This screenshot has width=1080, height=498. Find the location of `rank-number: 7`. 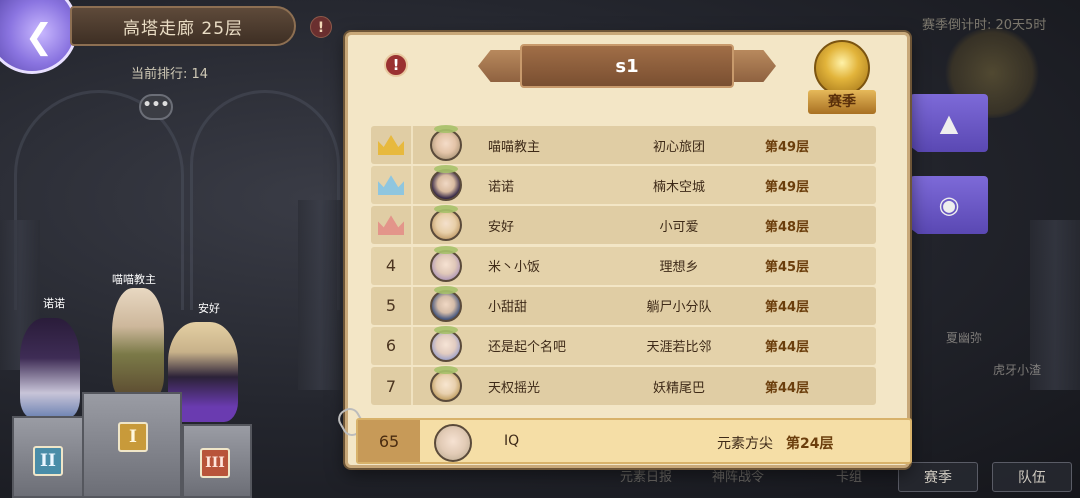

rank-number: 7 is located at coordinates (392, 386).